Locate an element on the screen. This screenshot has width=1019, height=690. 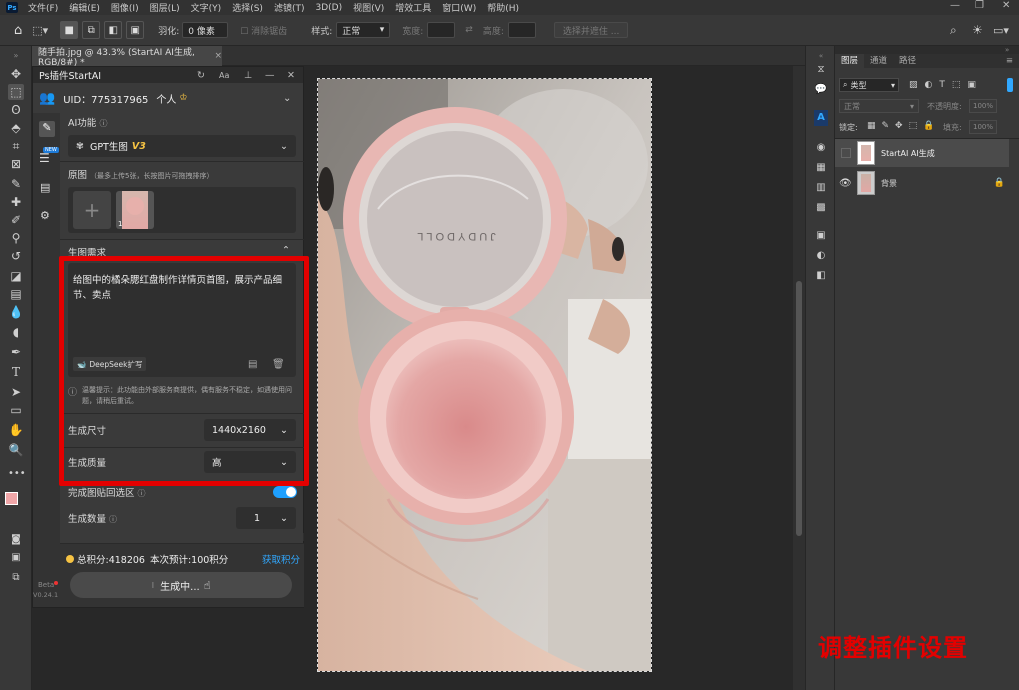
menu-select: 选择(S) is located at coordinates (247, 7).